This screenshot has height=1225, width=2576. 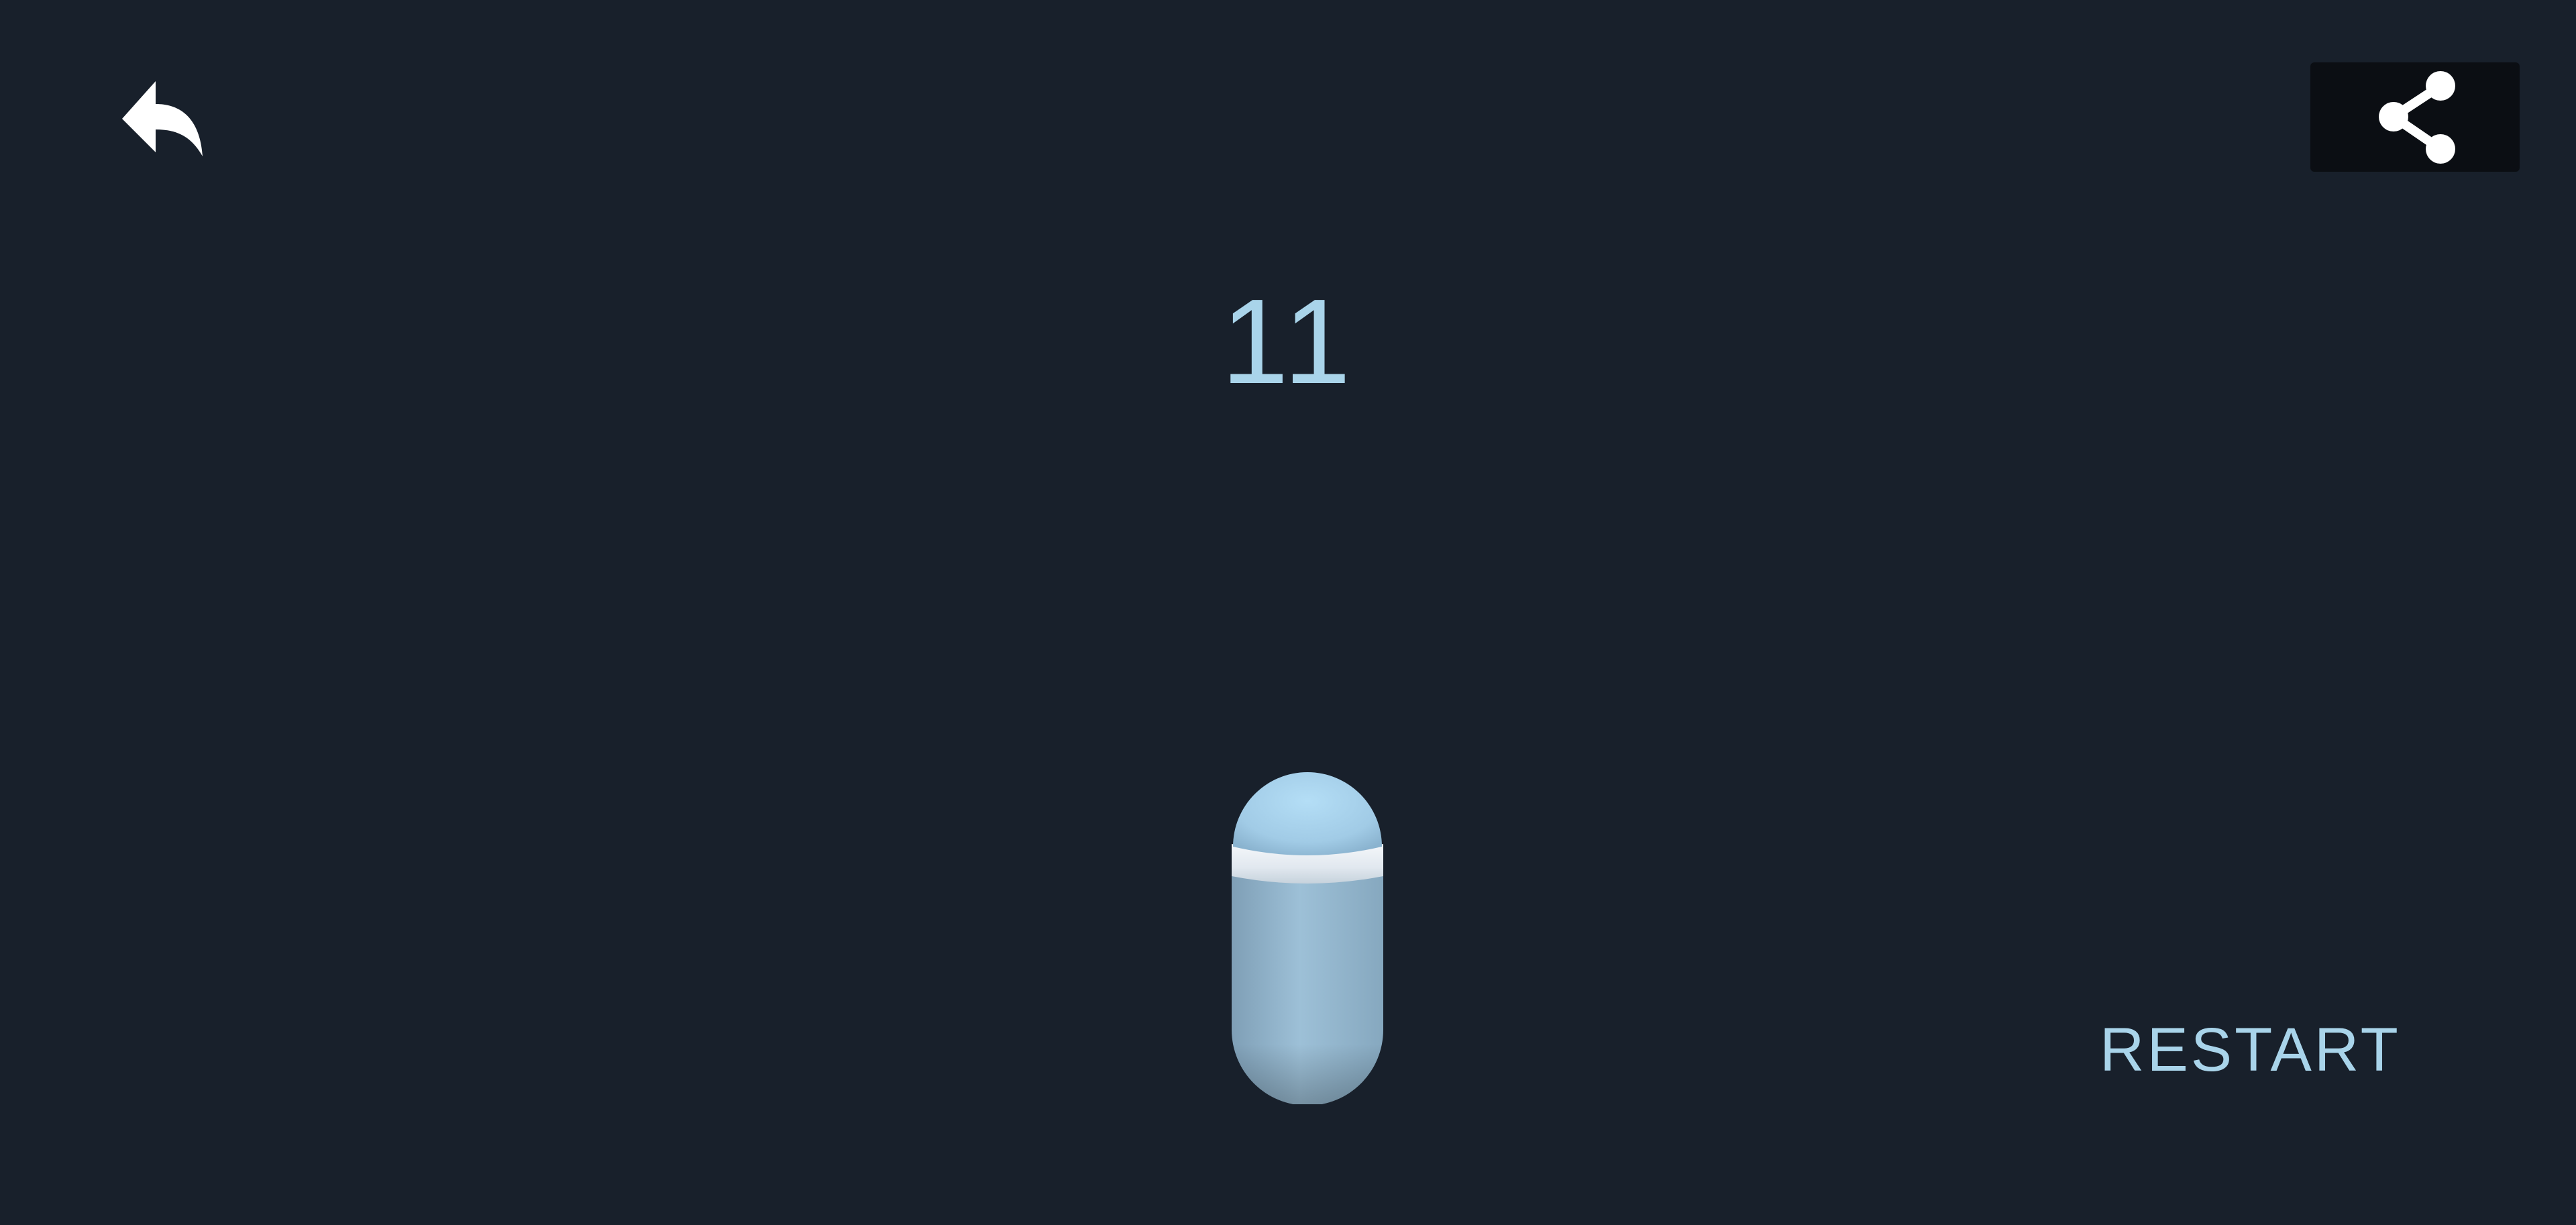 What do you see at coordinates (1307, 925) in the screenshot?
I see `capsule-character` at bounding box center [1307, 925].